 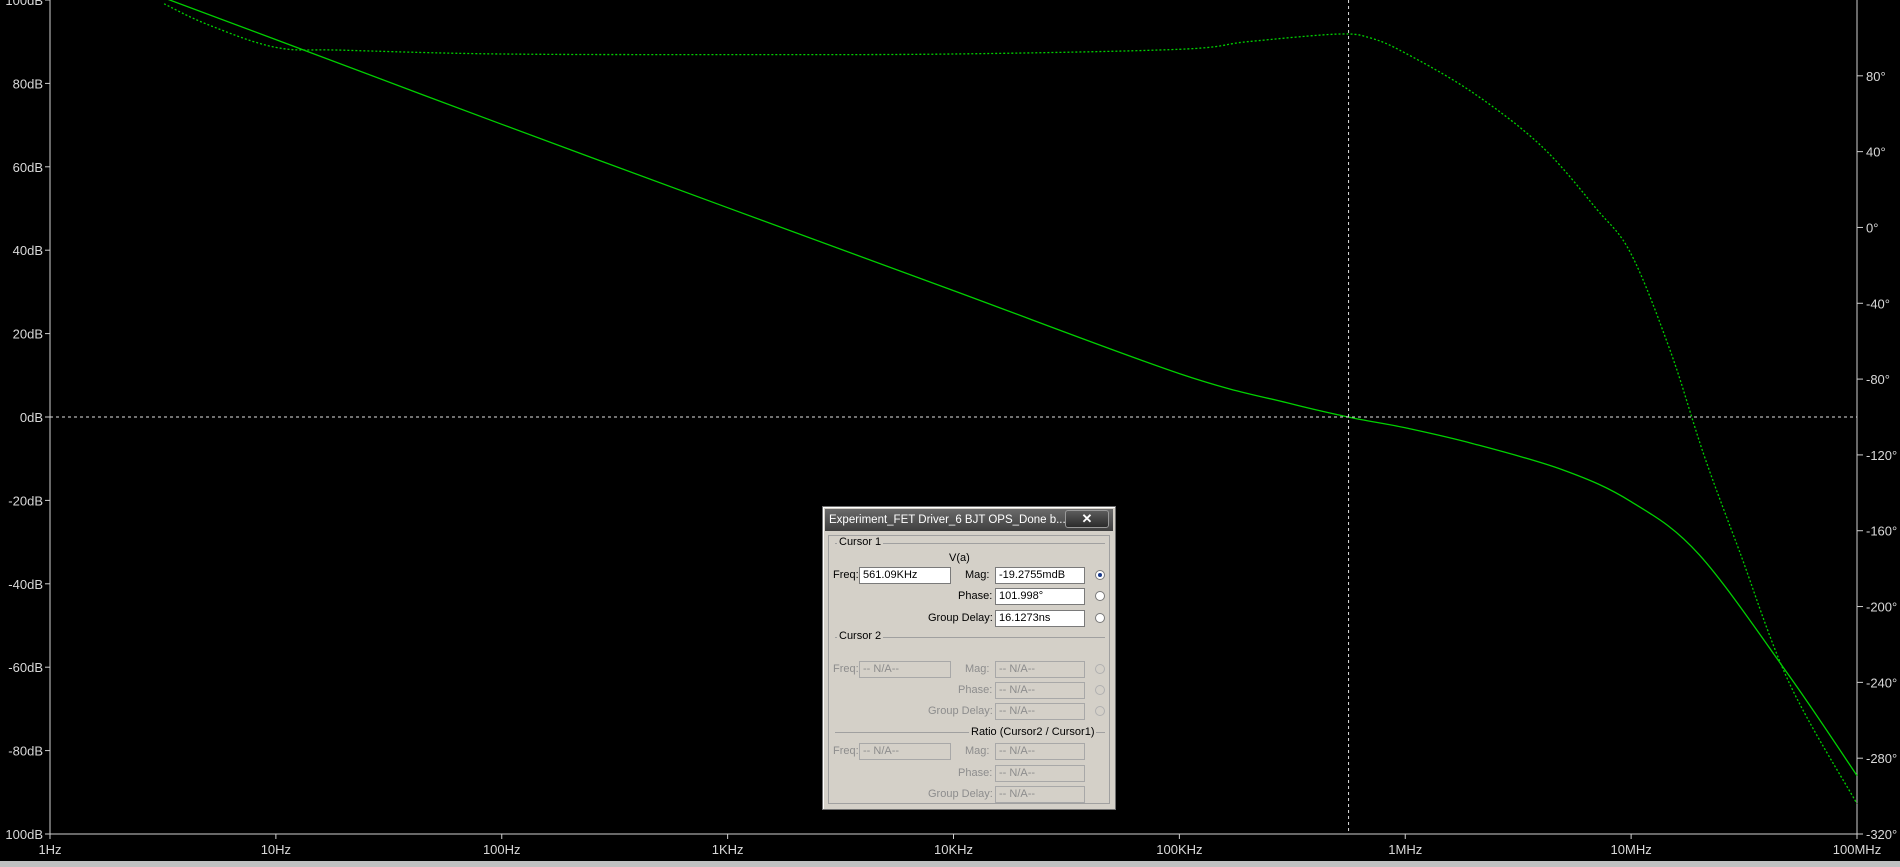 What do you see at coordinates (1872, 227) in the screenshot?
I see `y-right-tick-label: 0°` at bounding box center [1872, 227].